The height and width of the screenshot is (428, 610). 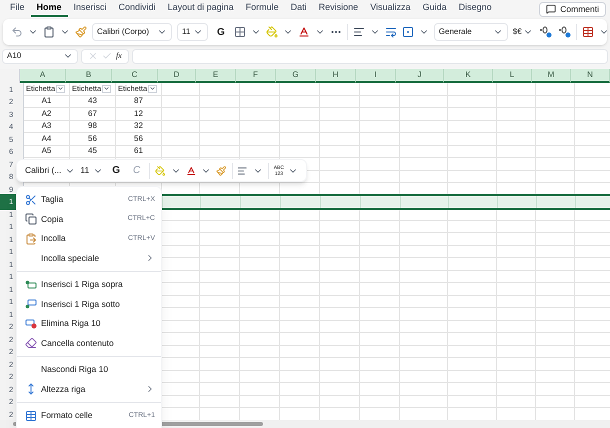 What do you see at coordinates (420, 76) in the screenshot?
I see `column-header: J` at bounding box center [420, 76].